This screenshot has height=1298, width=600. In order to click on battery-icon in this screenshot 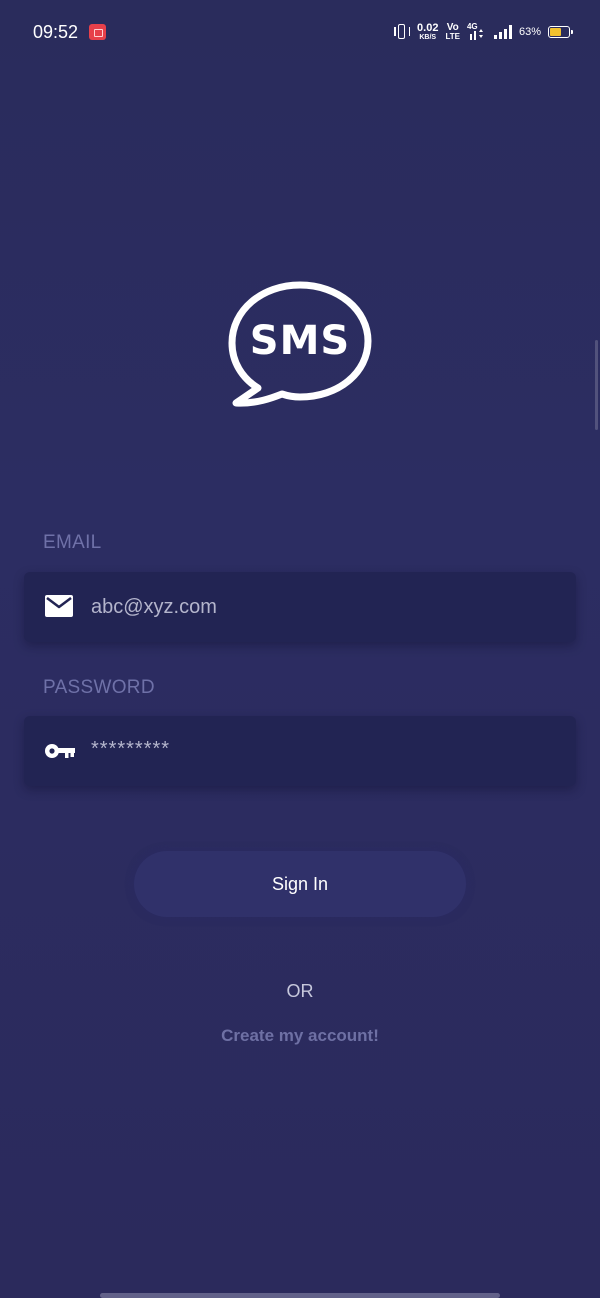, I will do `click(560, 32)`.